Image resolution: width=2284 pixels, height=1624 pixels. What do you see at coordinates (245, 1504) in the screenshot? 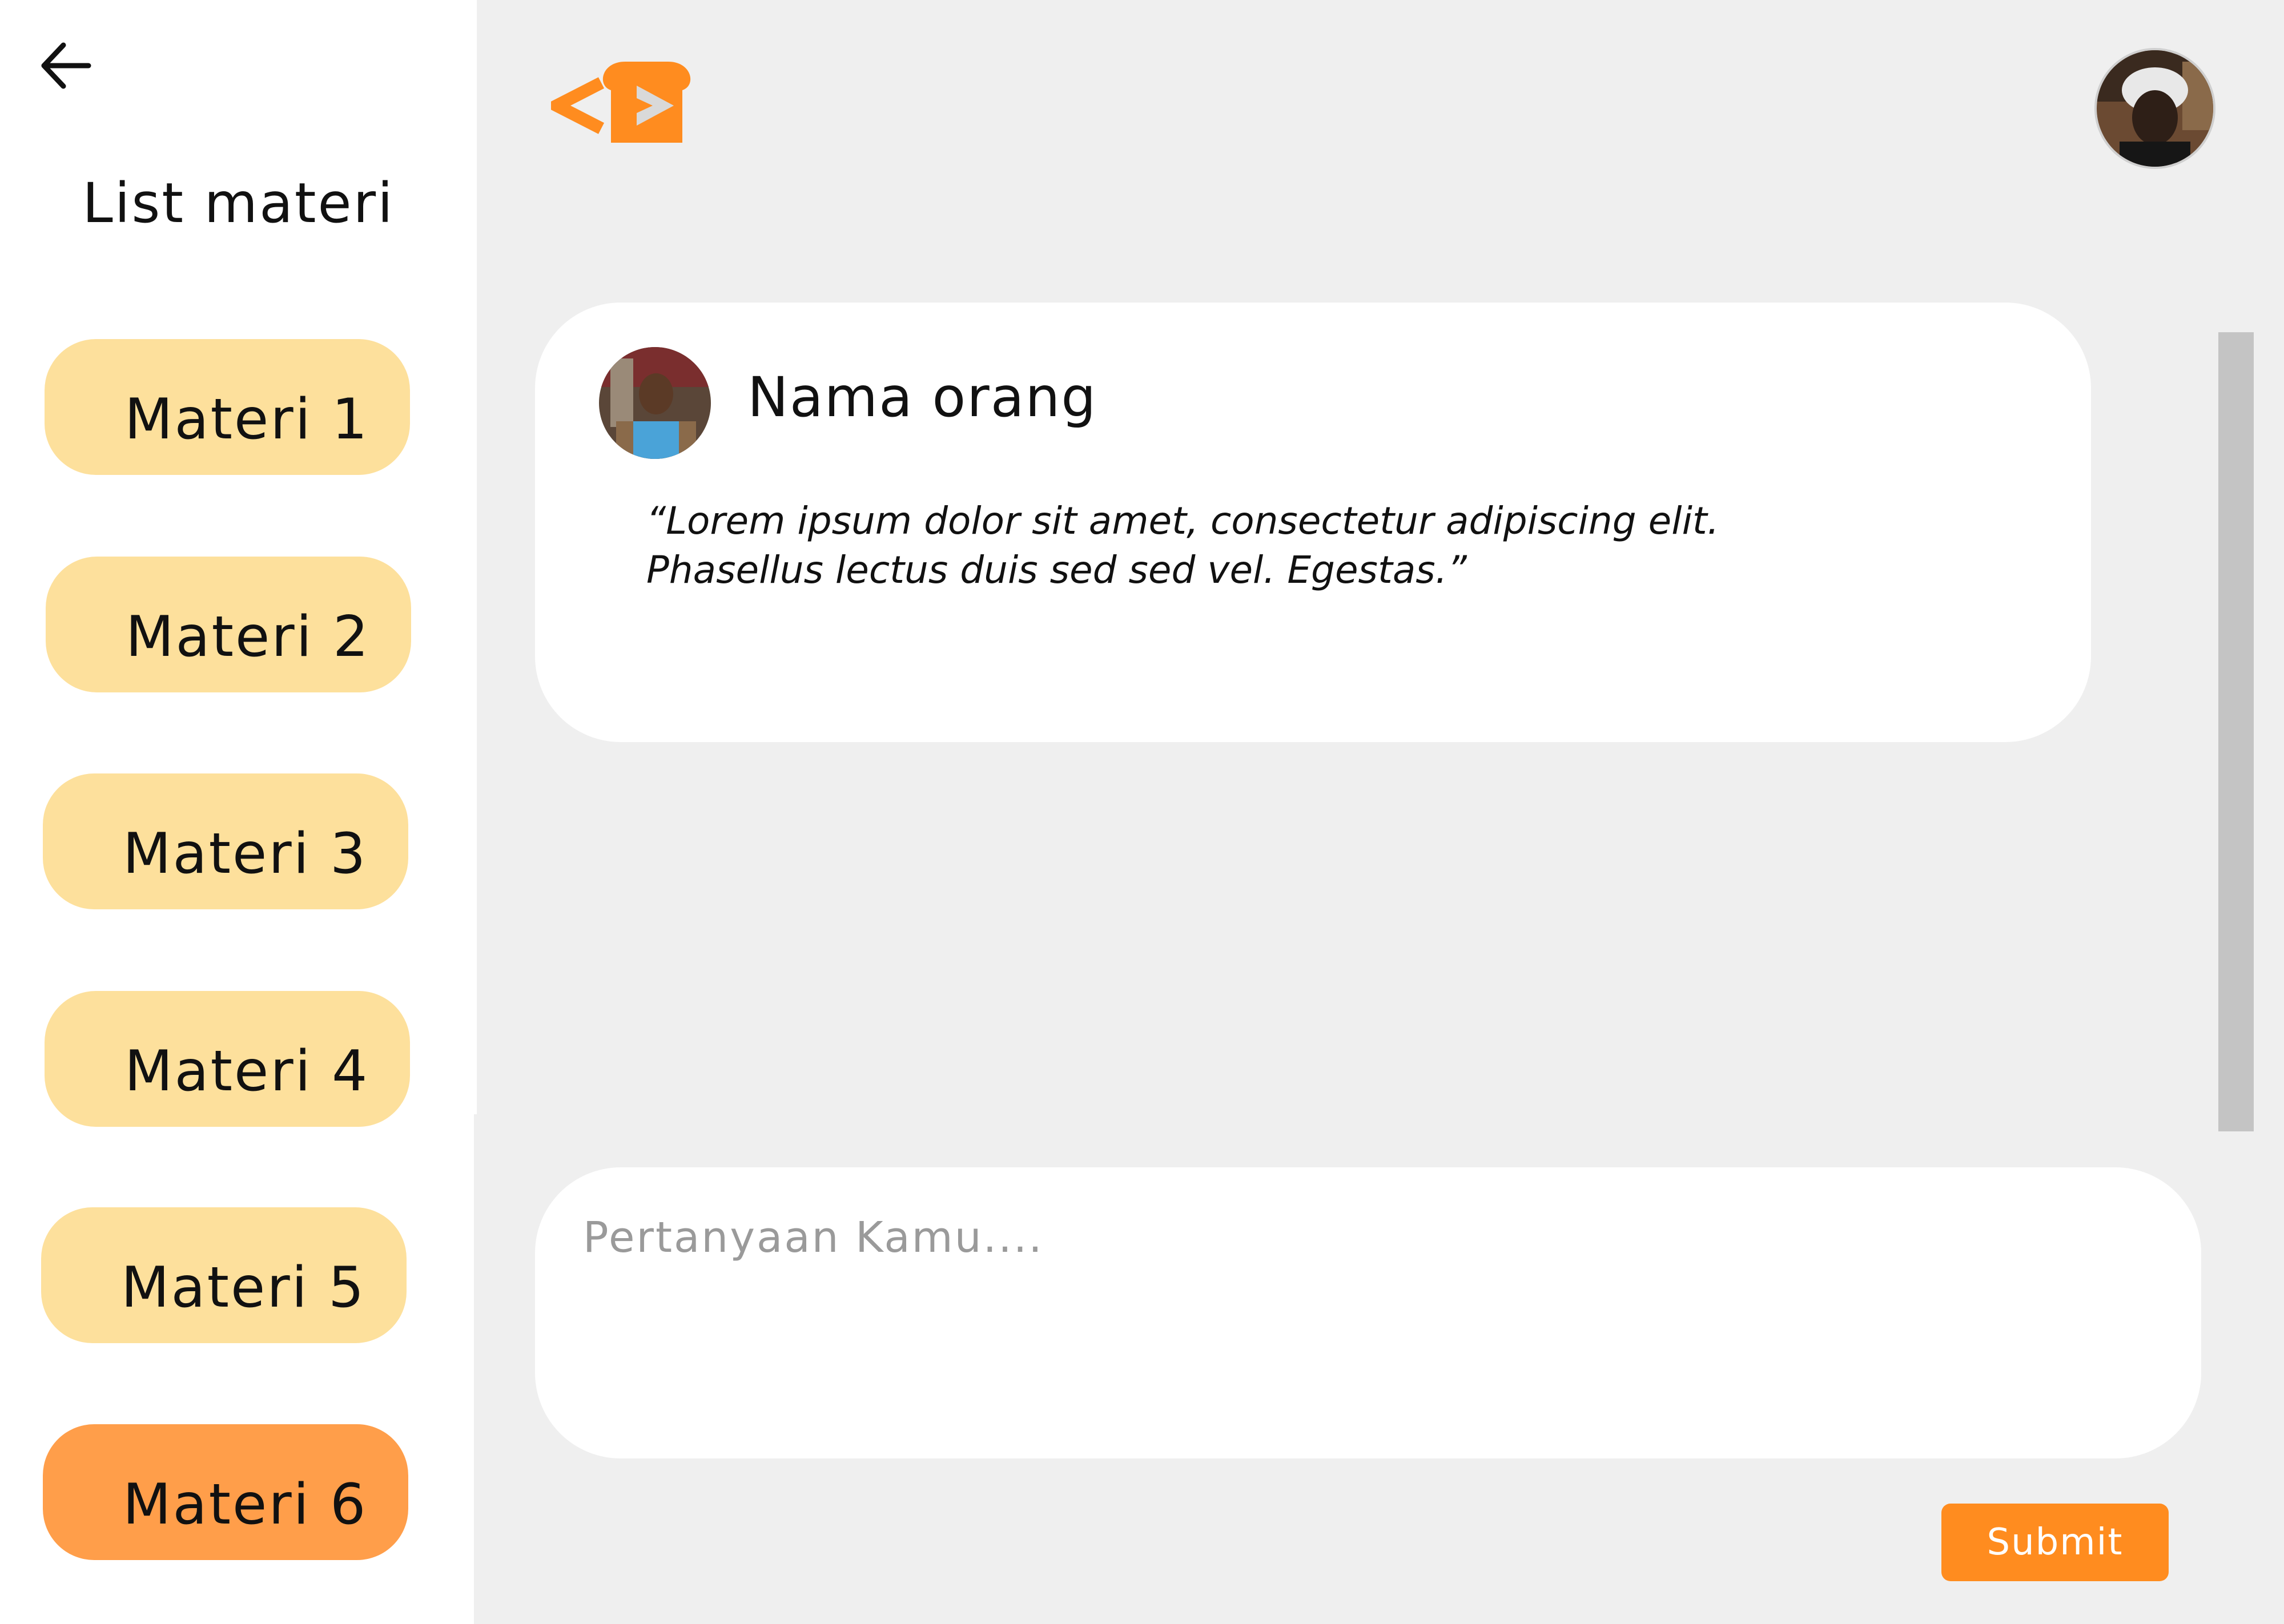
I see `materi-item-label: Materi 6` at bounding box center [245, 1504].